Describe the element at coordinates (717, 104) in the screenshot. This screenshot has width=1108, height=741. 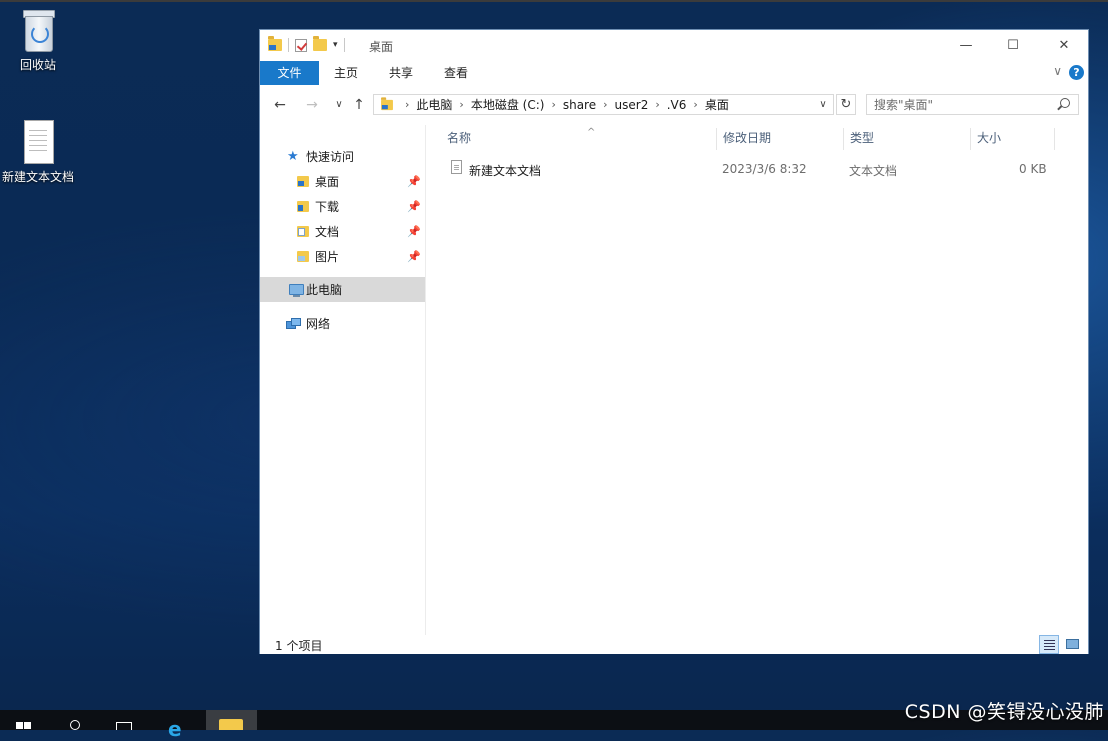
I see `breadcrumb-desktop: 桌面` at that location.